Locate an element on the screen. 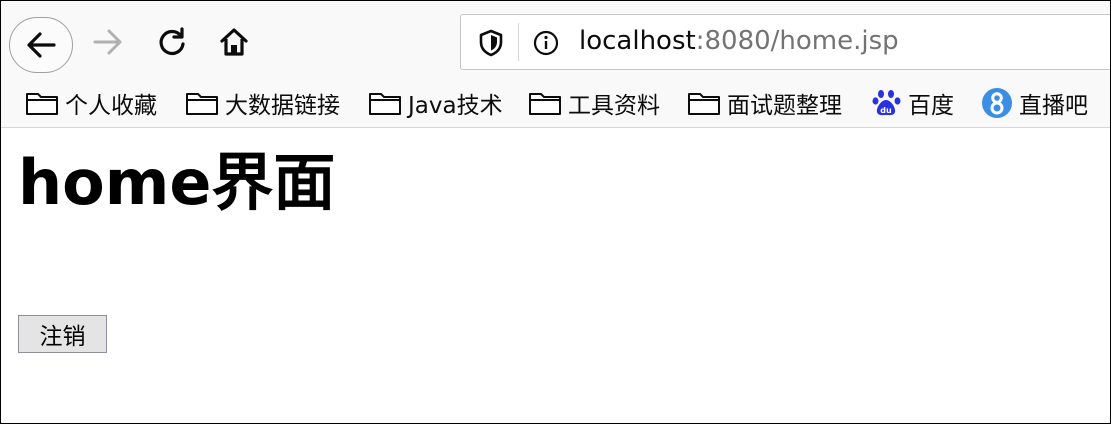  bookmark-label: 个人收藏 is located at coordinates (111, 106).